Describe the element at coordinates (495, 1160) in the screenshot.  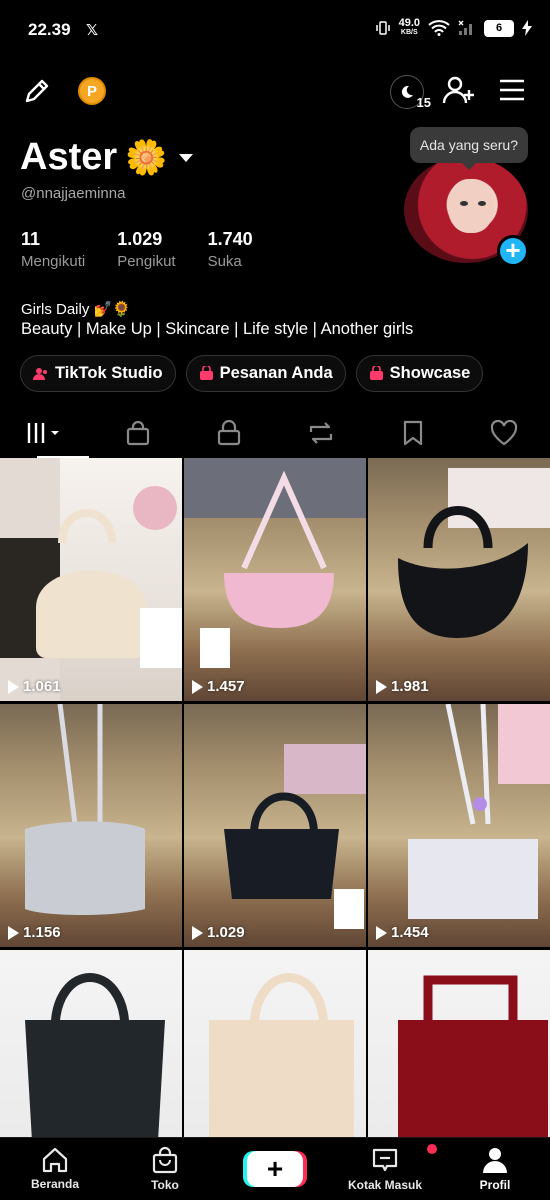
I see `profile-icon` at that location.